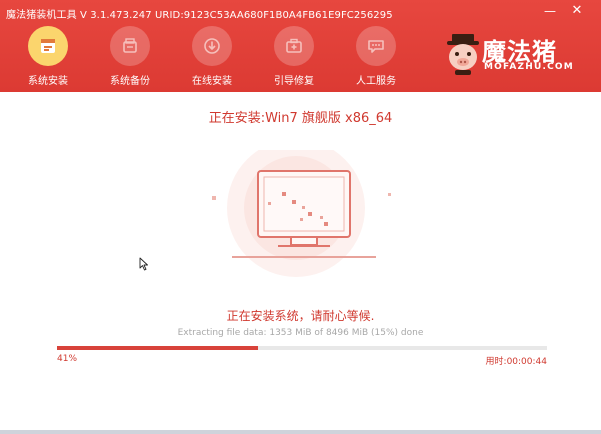 The height and width of the screenshot is (434, 601). What do you see at coordinates (301, 213) in the screenshot?
I see `monitor-install-illustration` at bounding box center [301, 213].